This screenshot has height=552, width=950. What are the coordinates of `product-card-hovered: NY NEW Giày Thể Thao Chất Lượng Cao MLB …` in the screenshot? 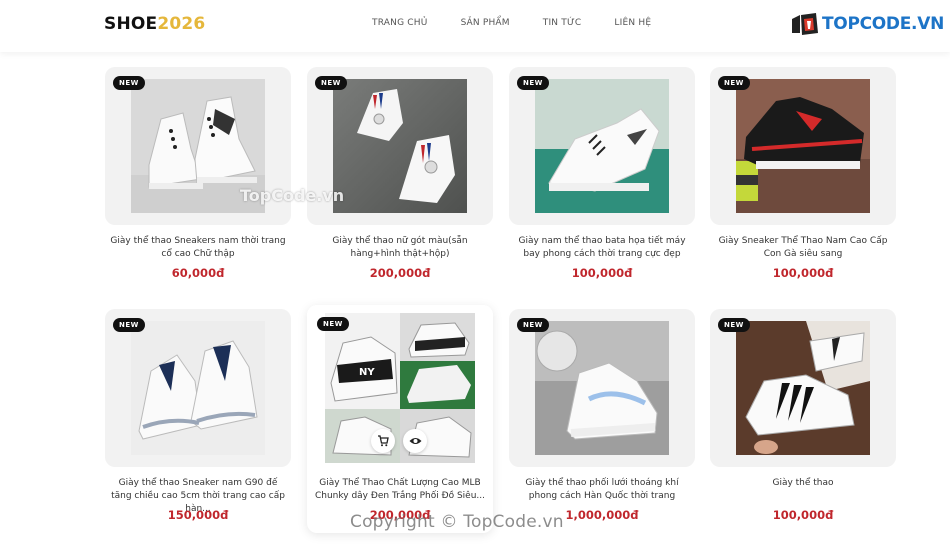 It's located at (400, 419).